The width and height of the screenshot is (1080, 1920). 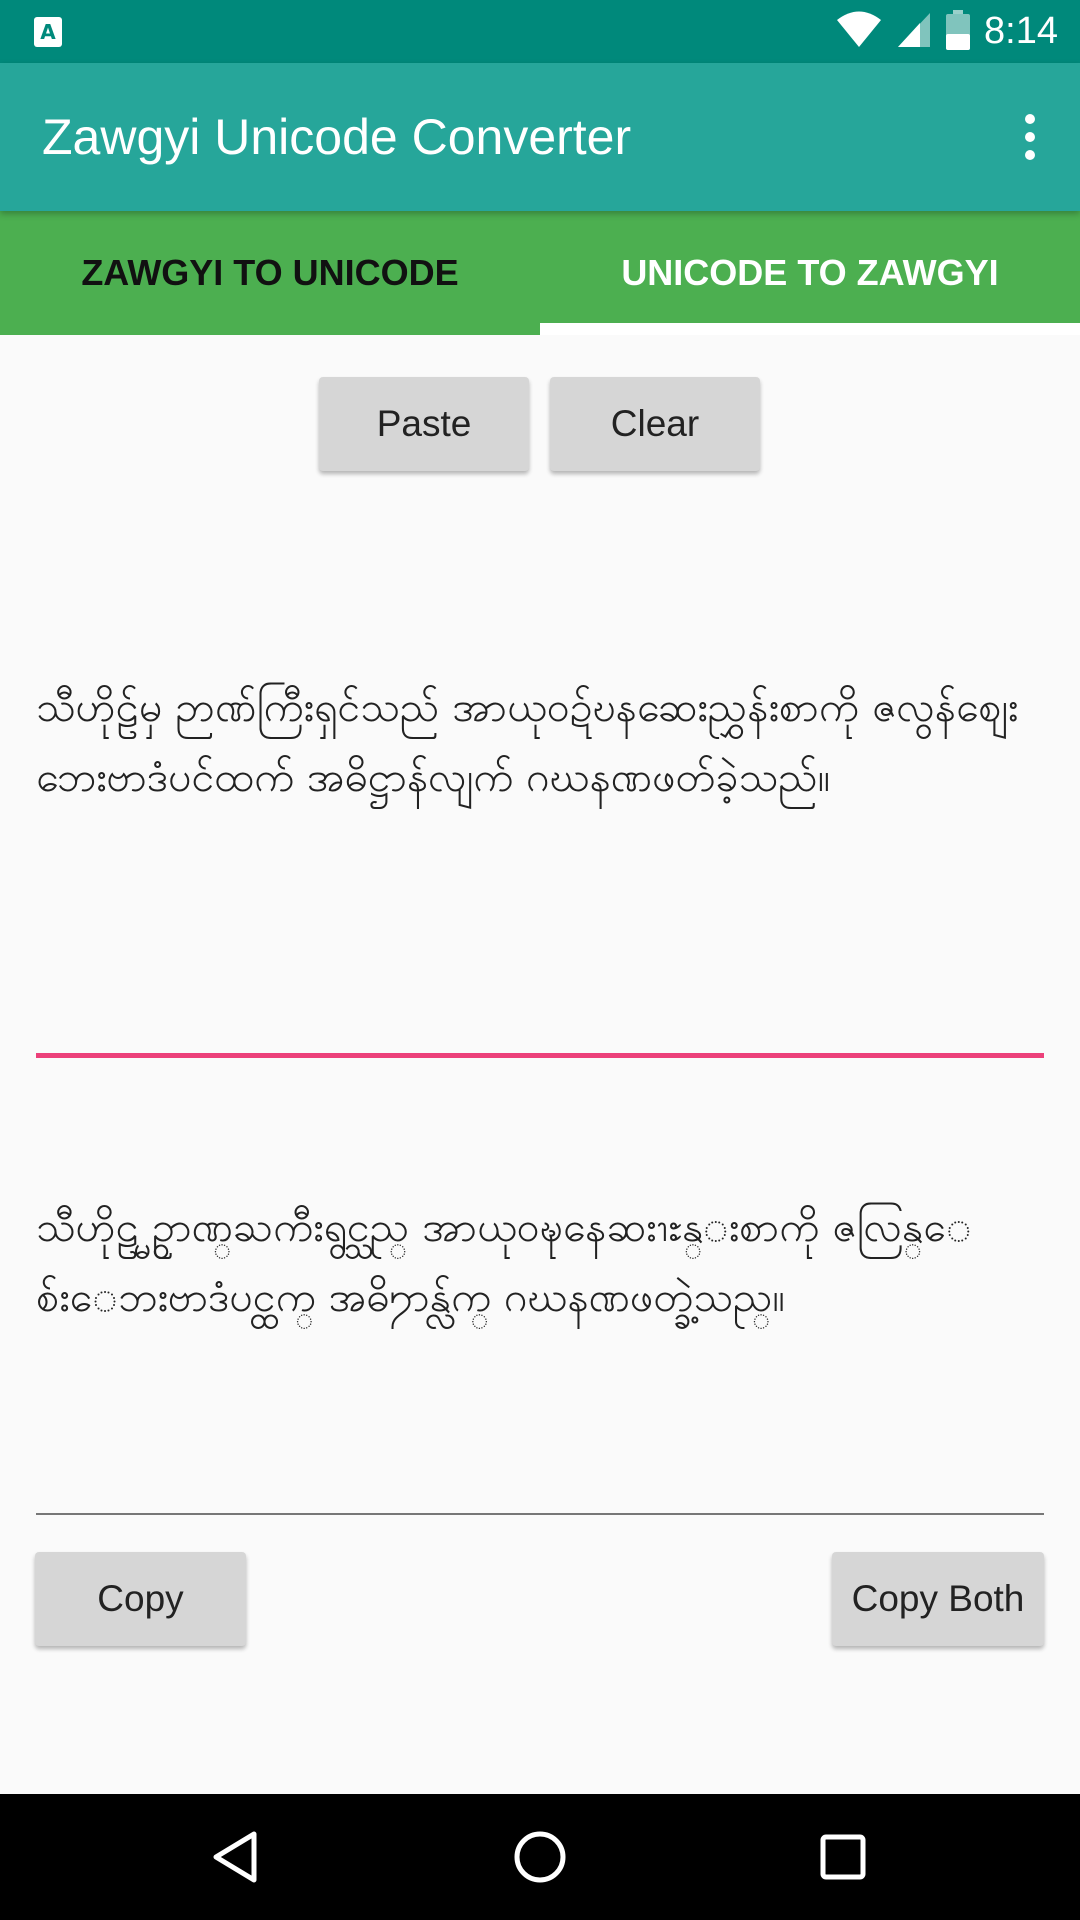 What do you see at coordinates (48, 32) in the screenshot?
I see `app-notification-icon: A` at bounding box center [48, 32].